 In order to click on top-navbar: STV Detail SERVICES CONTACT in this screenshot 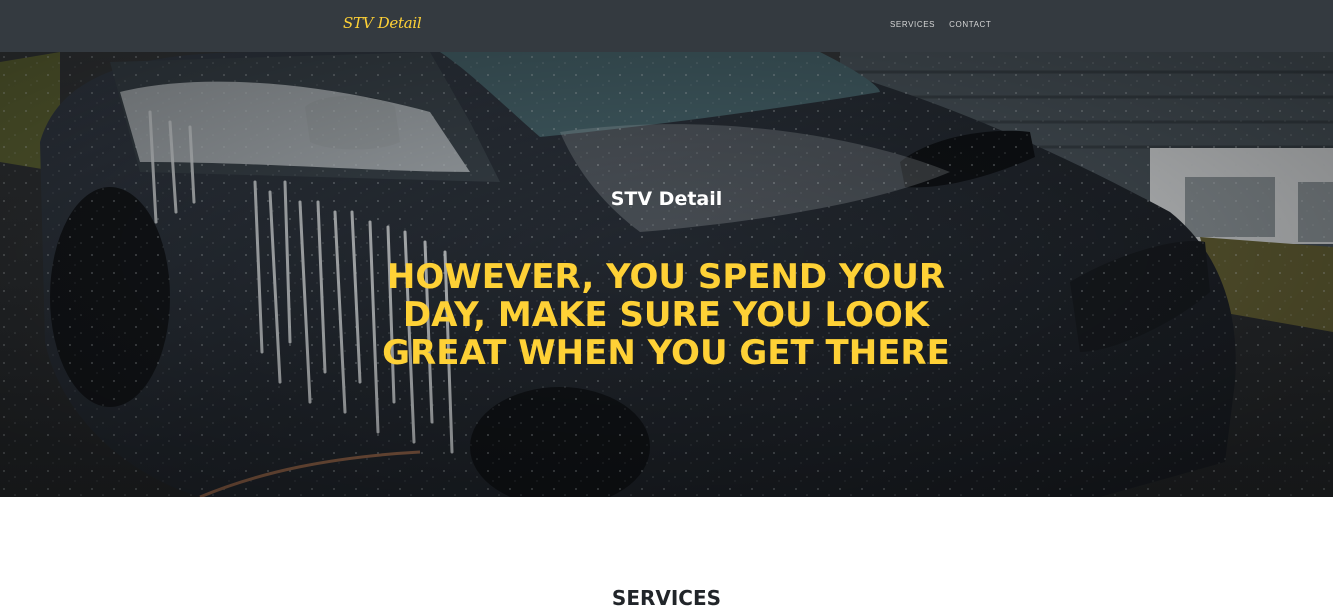, I will do `click(666, 26)`.